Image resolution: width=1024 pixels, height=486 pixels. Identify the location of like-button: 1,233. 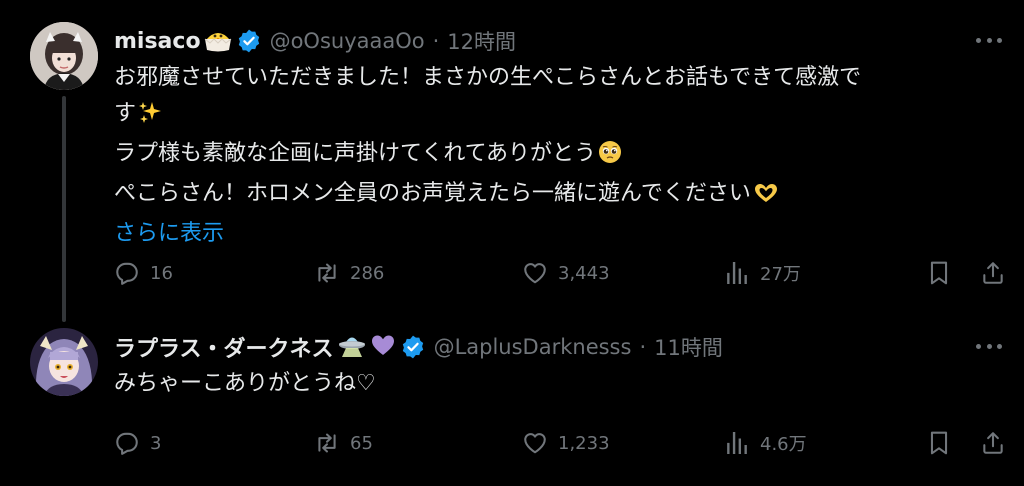
(566, 443).